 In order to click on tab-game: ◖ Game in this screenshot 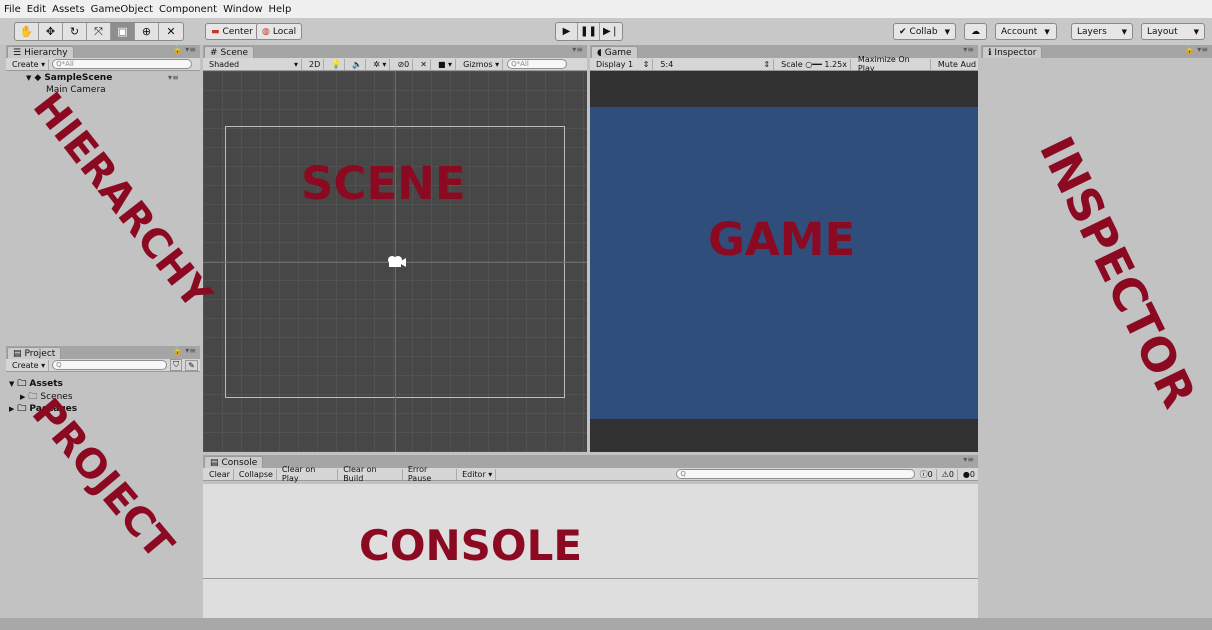, I will do `click(614, 52)`.